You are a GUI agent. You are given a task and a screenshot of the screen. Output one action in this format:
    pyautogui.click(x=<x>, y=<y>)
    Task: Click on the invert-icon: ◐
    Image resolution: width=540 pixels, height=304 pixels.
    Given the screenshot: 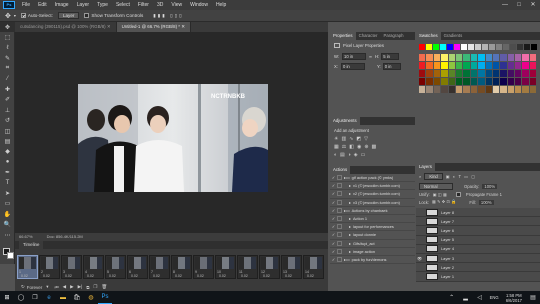 What is the action you would take?
    pyautogui.click(x=335, y=155)
    